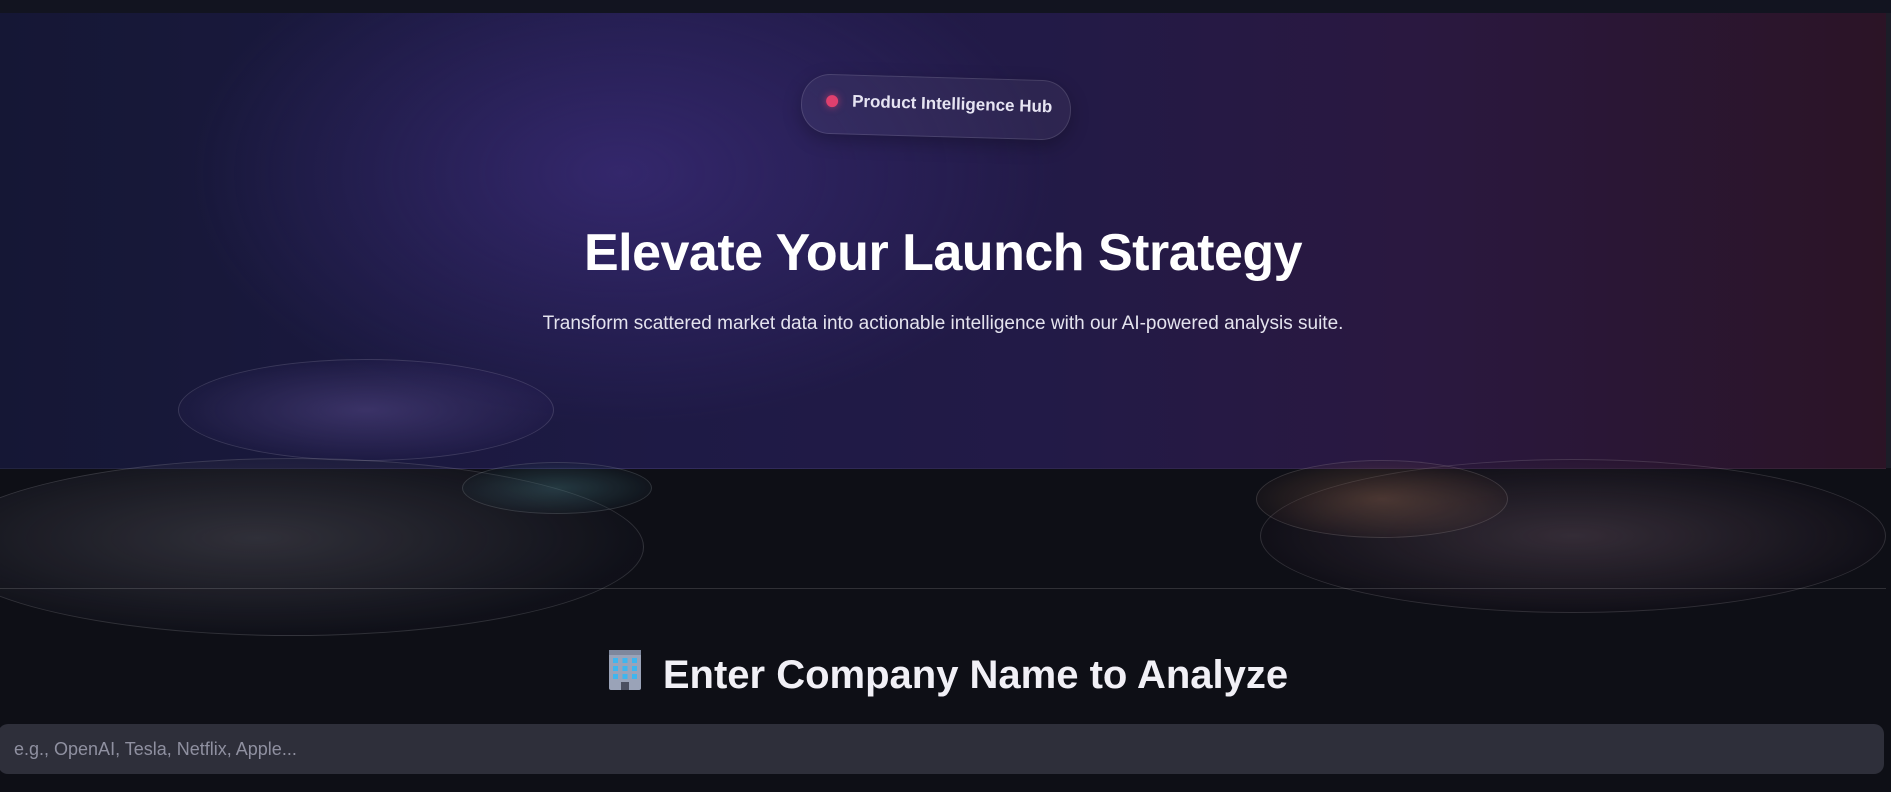 The image size is (1891, 792). What do you see at coordinates (952, 104) in the screenshot?
I see `badge-label: Product Intelligence Hub` at bounding box center [952, 104].